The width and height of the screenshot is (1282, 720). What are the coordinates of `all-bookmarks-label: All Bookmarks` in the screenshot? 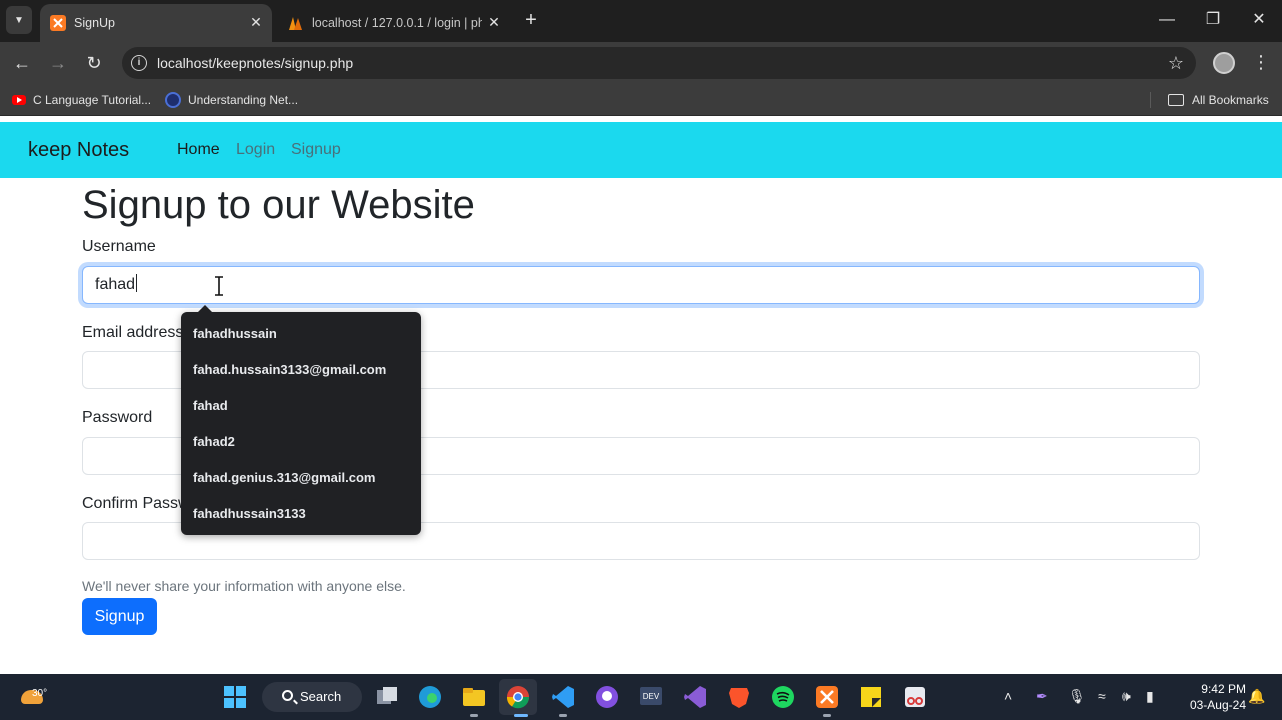 It's located at (1230, 100).